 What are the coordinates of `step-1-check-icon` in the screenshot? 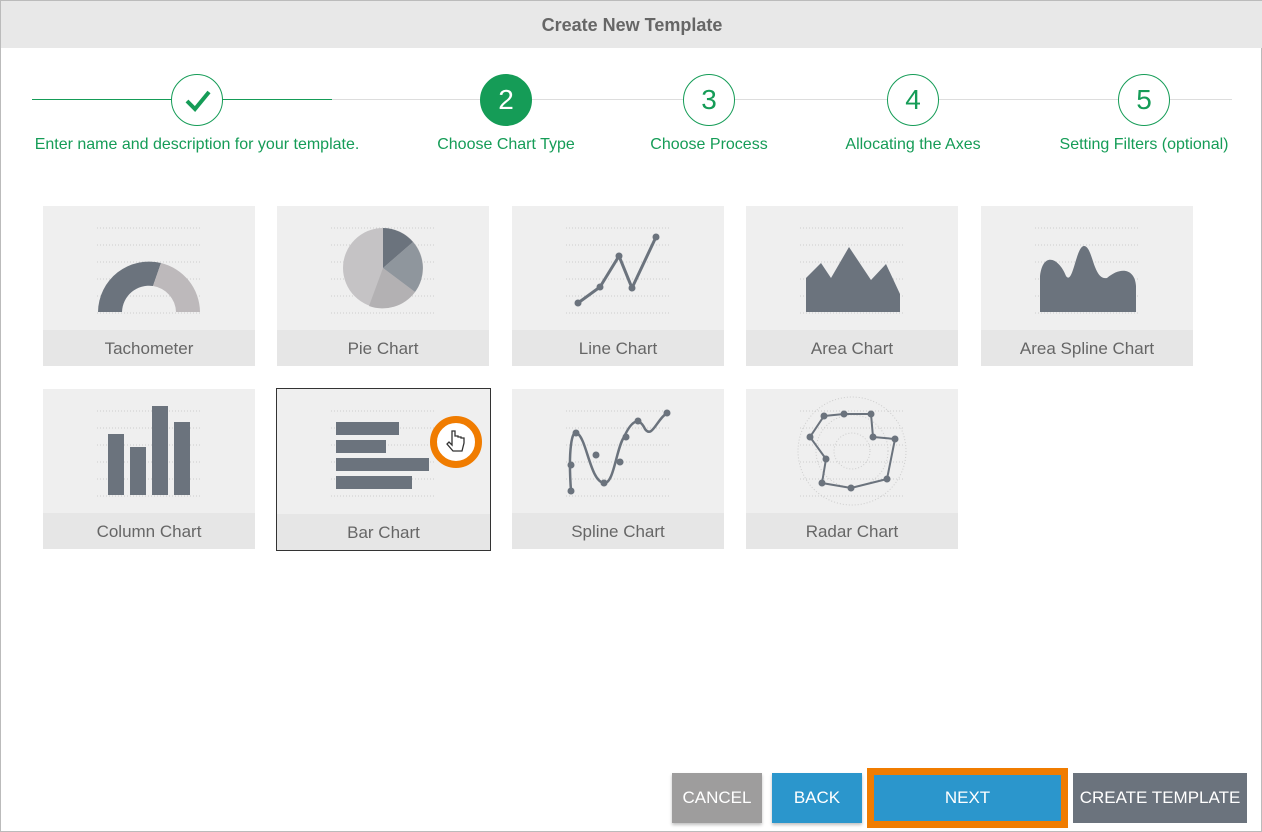 It's located at (197, 100).